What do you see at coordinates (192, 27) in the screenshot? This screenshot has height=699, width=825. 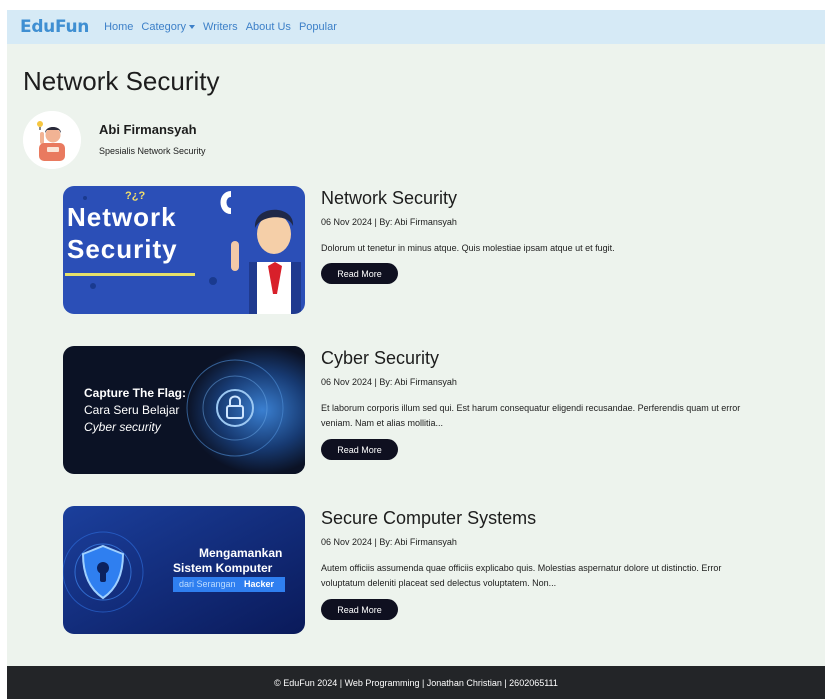 I see `caret-down-icon` at bounding box center [192, 27].